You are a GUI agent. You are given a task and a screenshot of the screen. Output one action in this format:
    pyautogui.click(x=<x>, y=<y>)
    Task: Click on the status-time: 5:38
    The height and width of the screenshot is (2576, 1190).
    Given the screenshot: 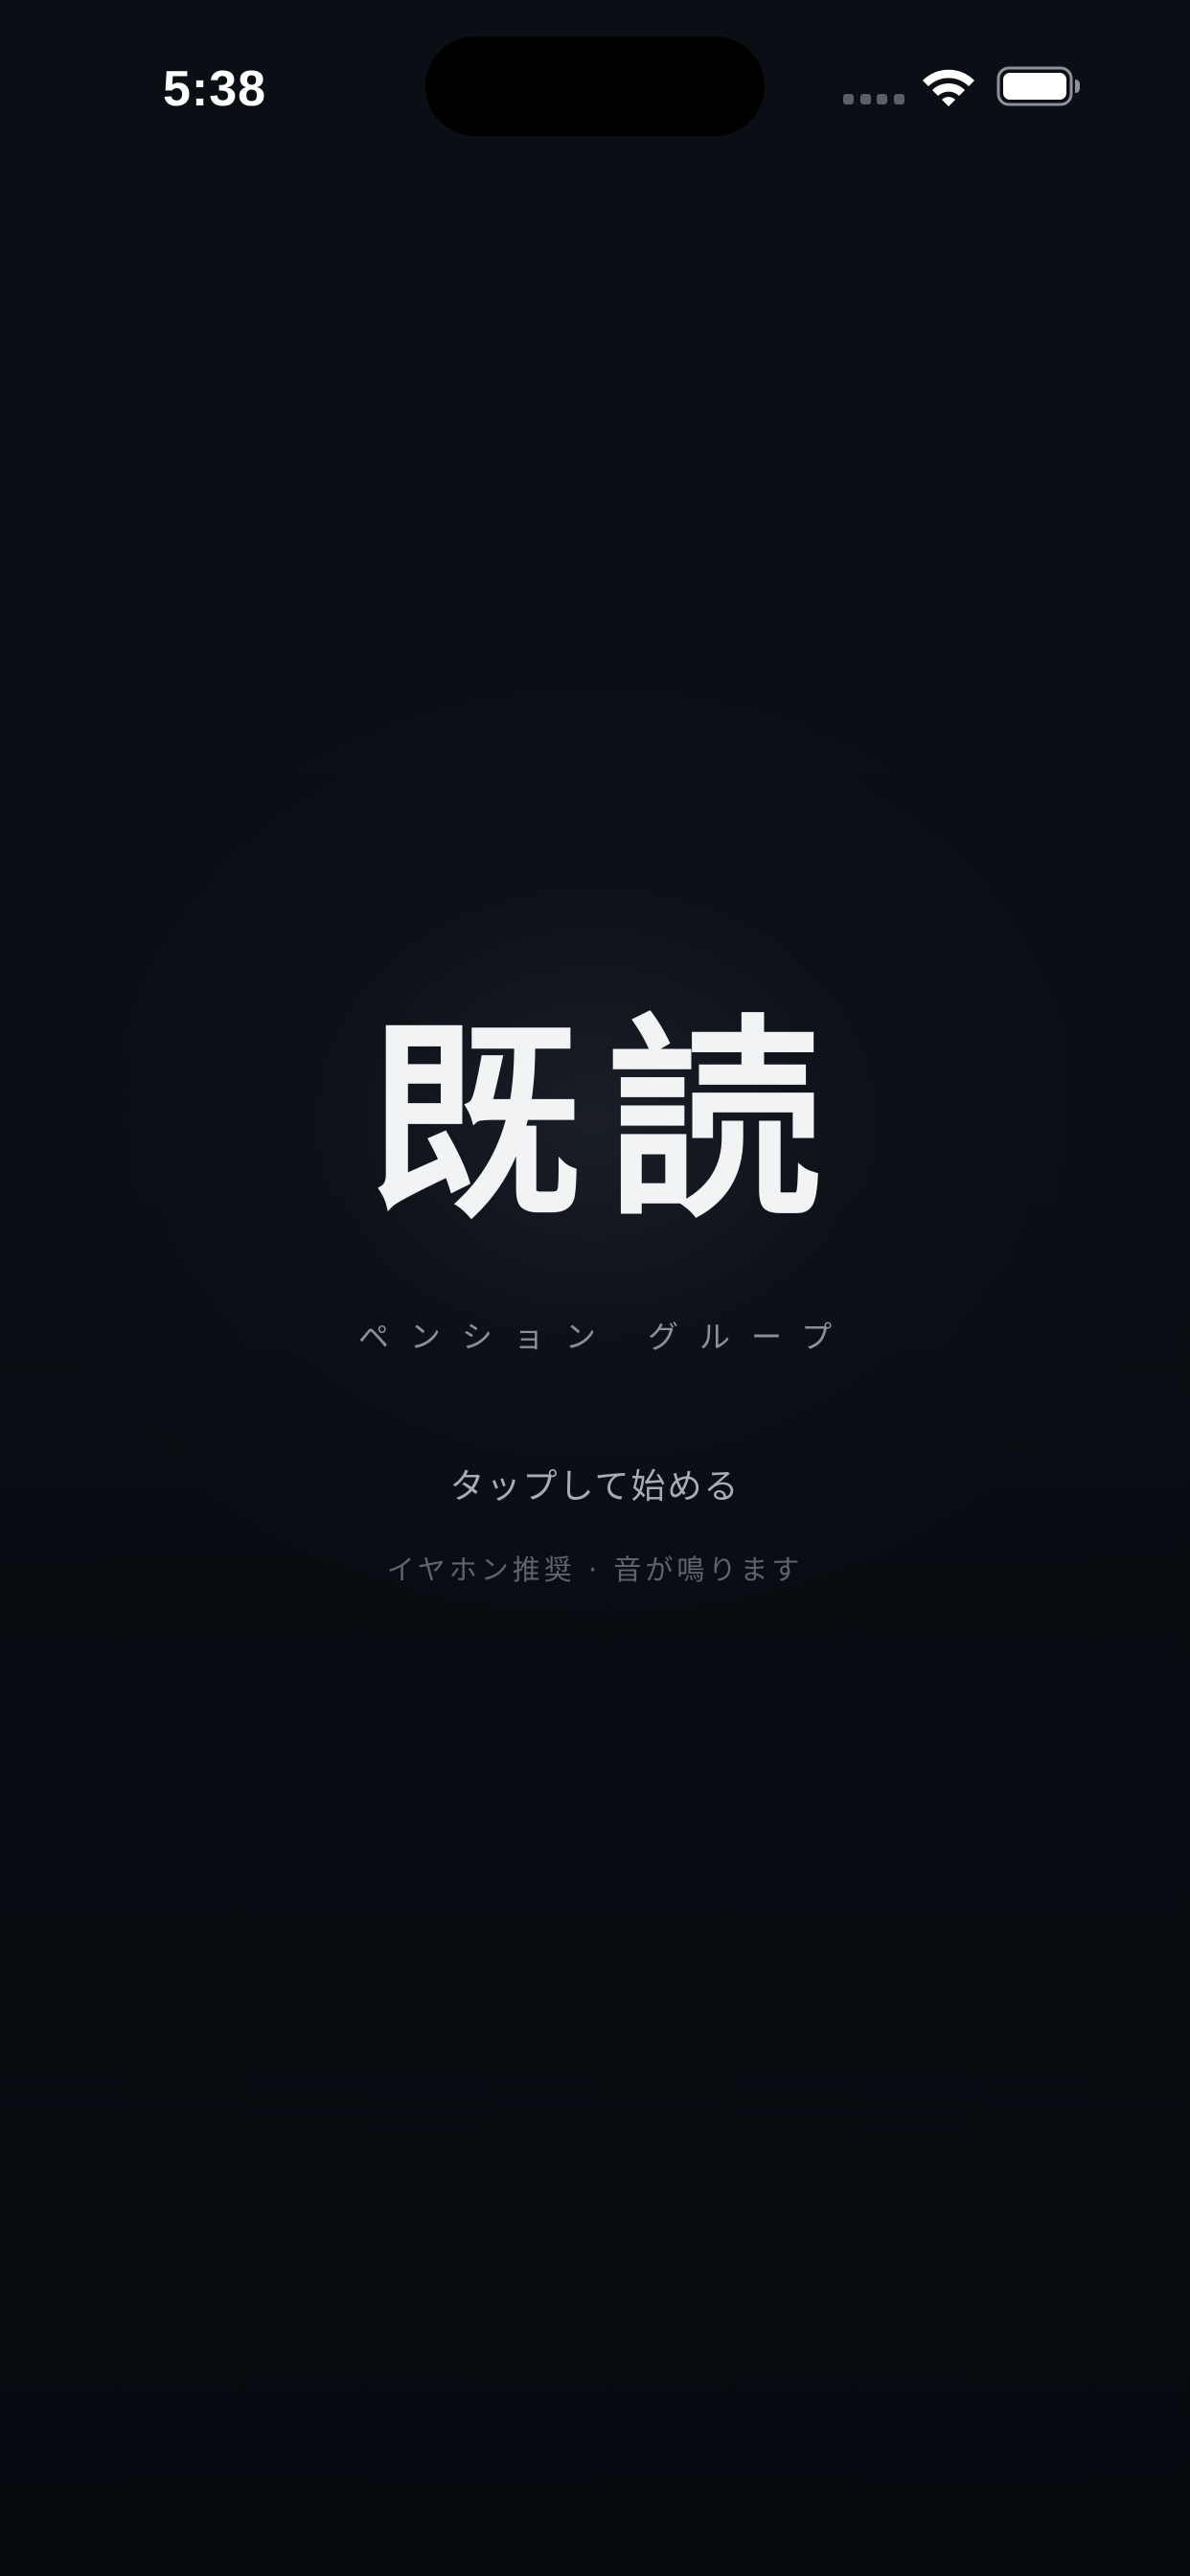 What is the action you would take?
    pyautogui.click(x=215, y=89)
    